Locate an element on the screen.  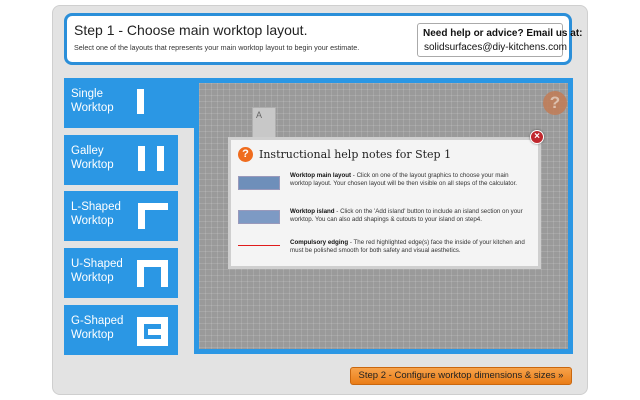
sidebar-item-g-shaped-worktop: G-Shaped Worktop is located at coordinates (121, 330).